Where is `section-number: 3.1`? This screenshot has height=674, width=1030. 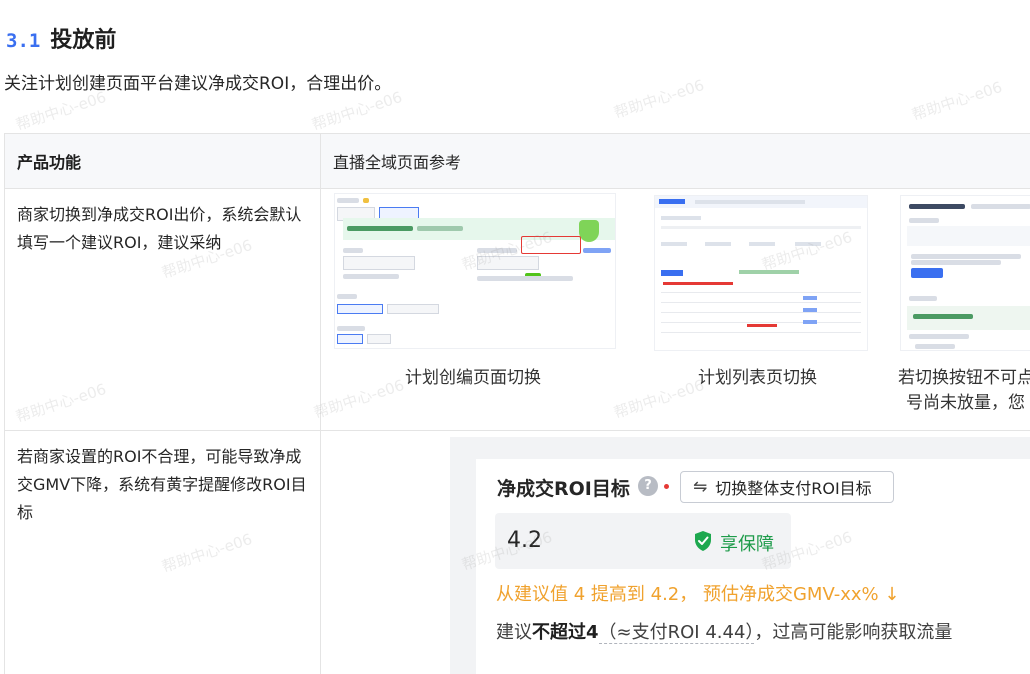
section-number: 3.1 is located at coordinates (23, 41).